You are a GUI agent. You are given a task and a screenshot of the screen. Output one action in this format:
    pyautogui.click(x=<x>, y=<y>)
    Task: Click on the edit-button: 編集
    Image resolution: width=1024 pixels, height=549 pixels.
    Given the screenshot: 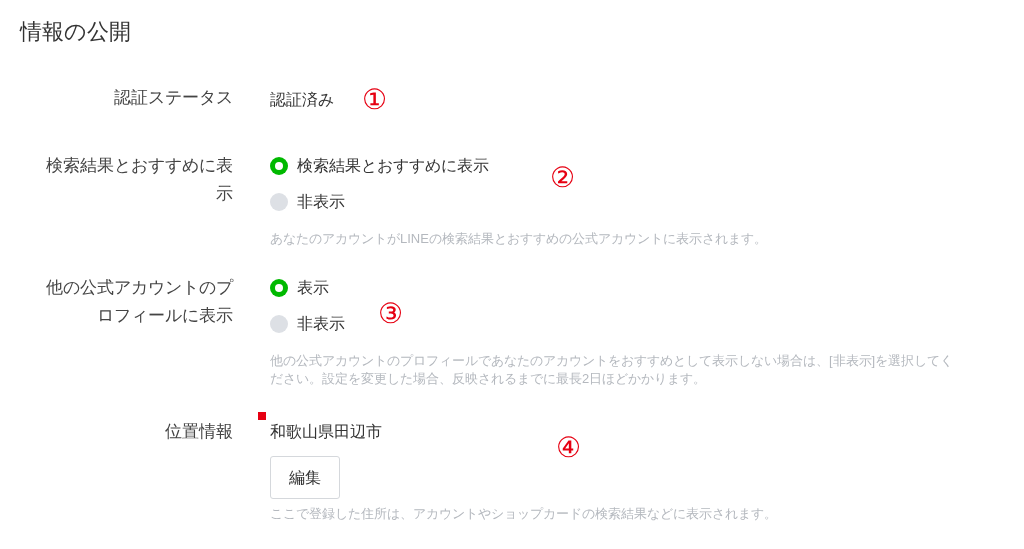 What is the action you would take?
    pyautogui.click(x=305, y=477)
    